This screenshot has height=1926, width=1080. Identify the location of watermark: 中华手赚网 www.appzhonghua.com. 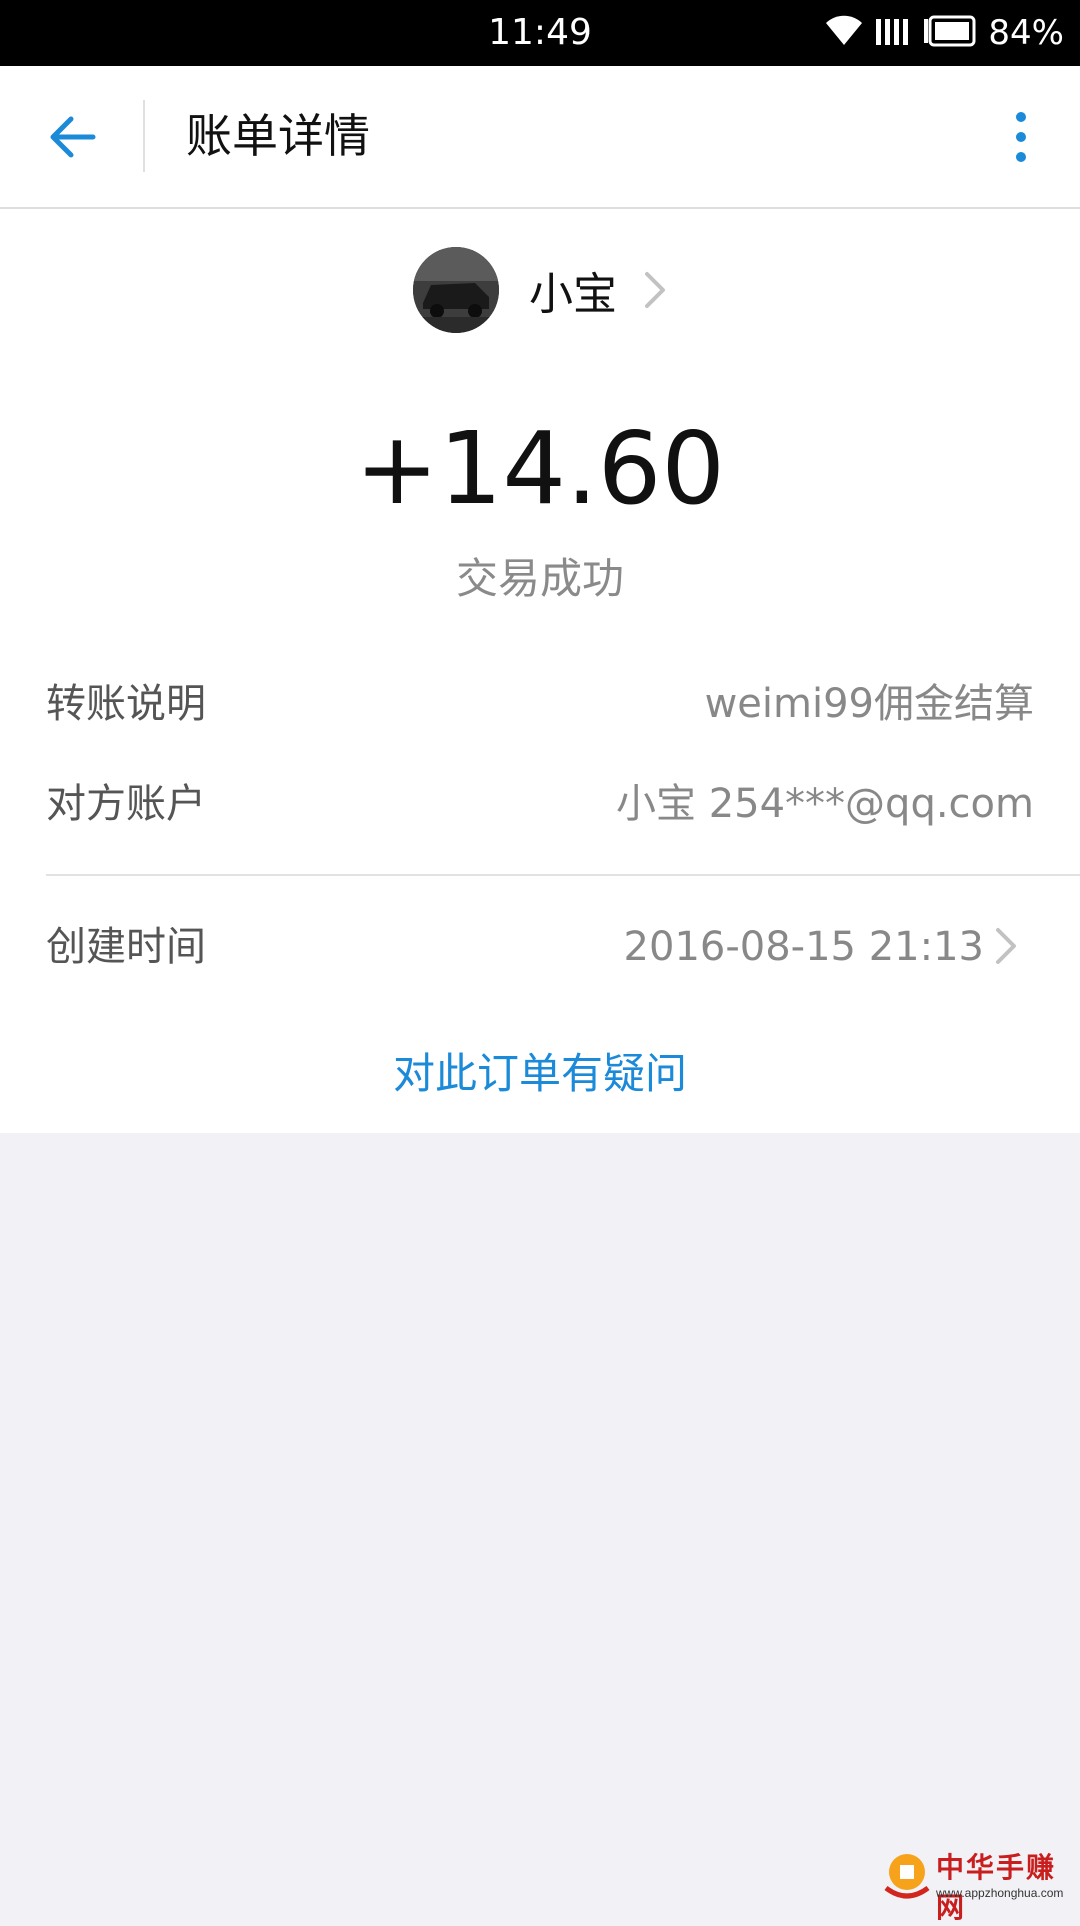
(976, 1884).